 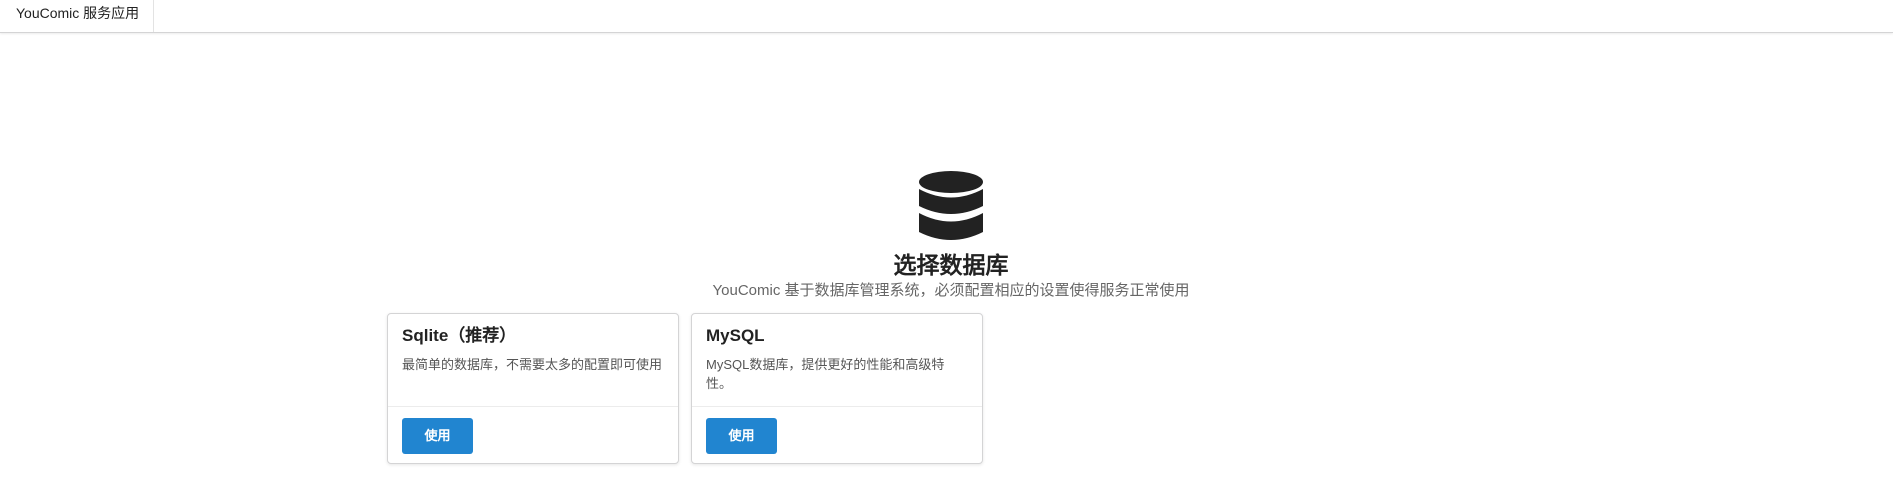 I want to click on use-mysql-button: 使用, so click(x=741, y=436).